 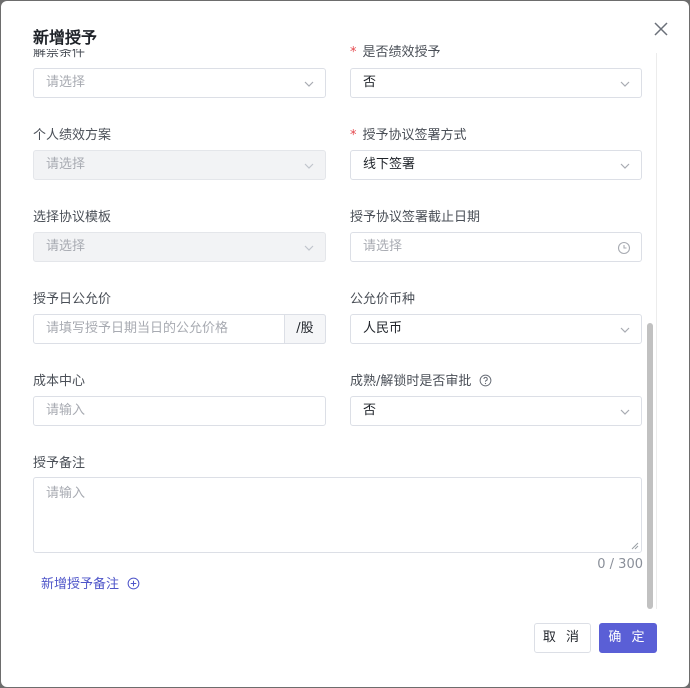 I want to click on agreement-deadline-label: 授予协议签署截止日期, so click(x=415, y=217).